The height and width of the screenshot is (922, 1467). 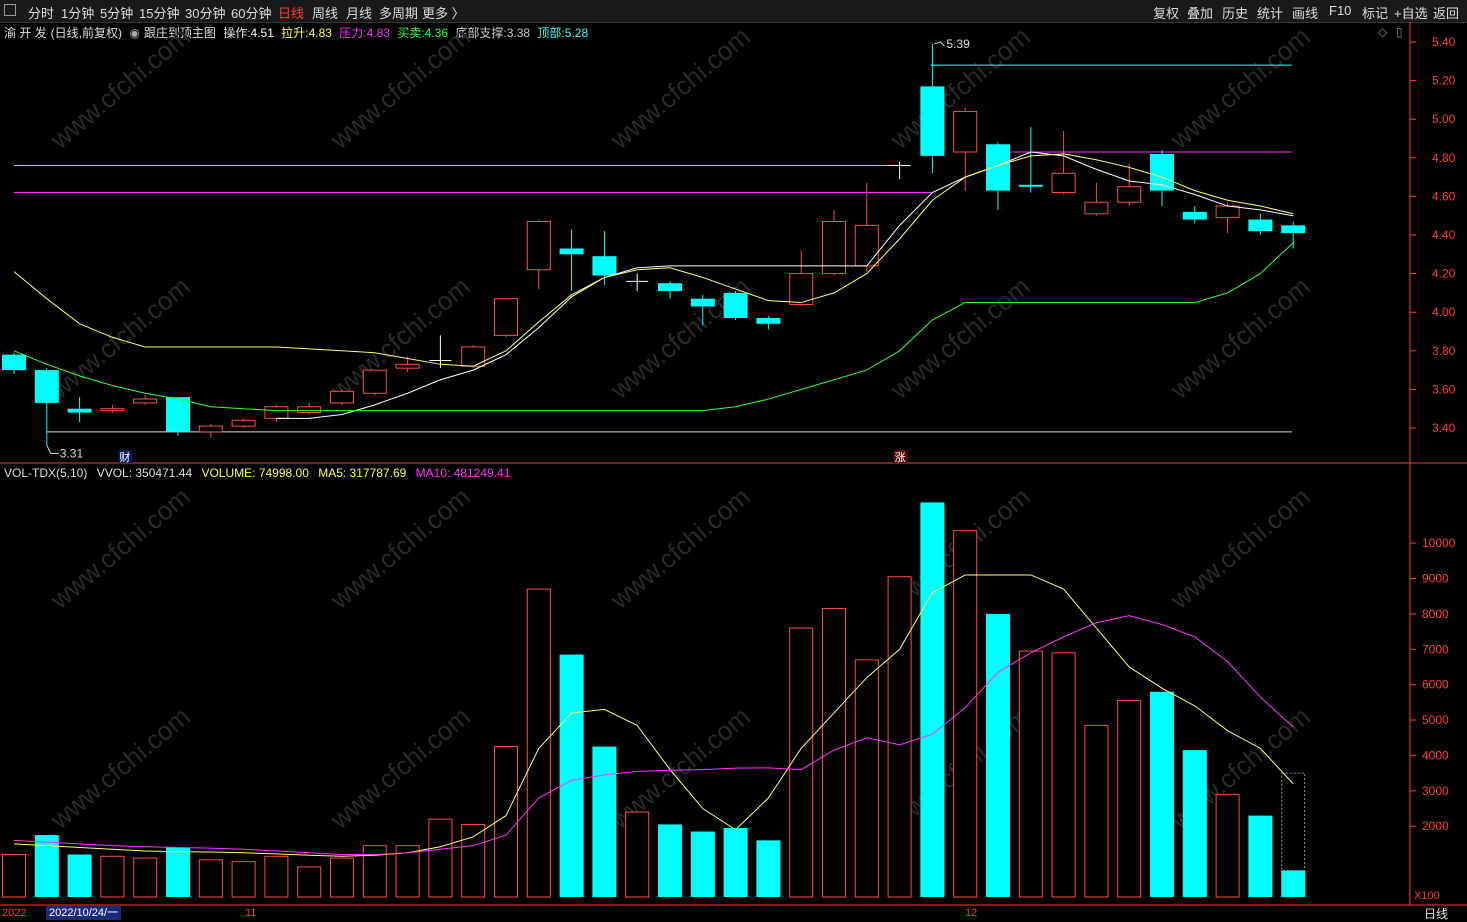 What do you see at coordinates (52, 449) in the screenshot?
I see `low-pointer` at bounding box center [52, 449].